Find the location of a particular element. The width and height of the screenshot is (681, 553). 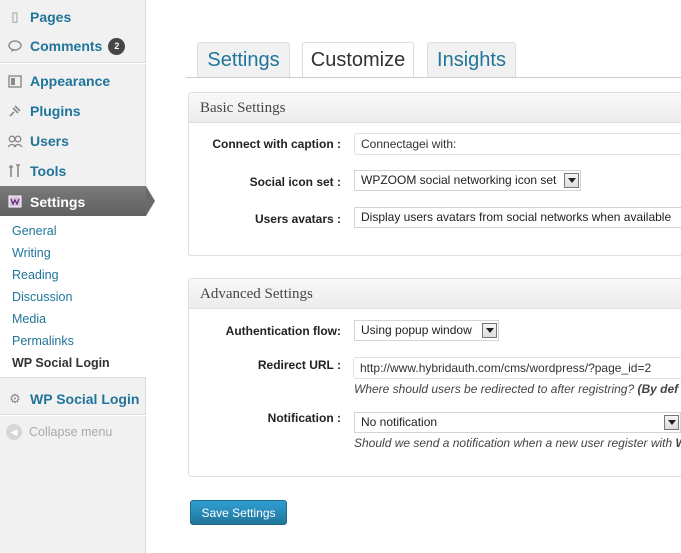

tab-divider is located at coordinates (433, 77).